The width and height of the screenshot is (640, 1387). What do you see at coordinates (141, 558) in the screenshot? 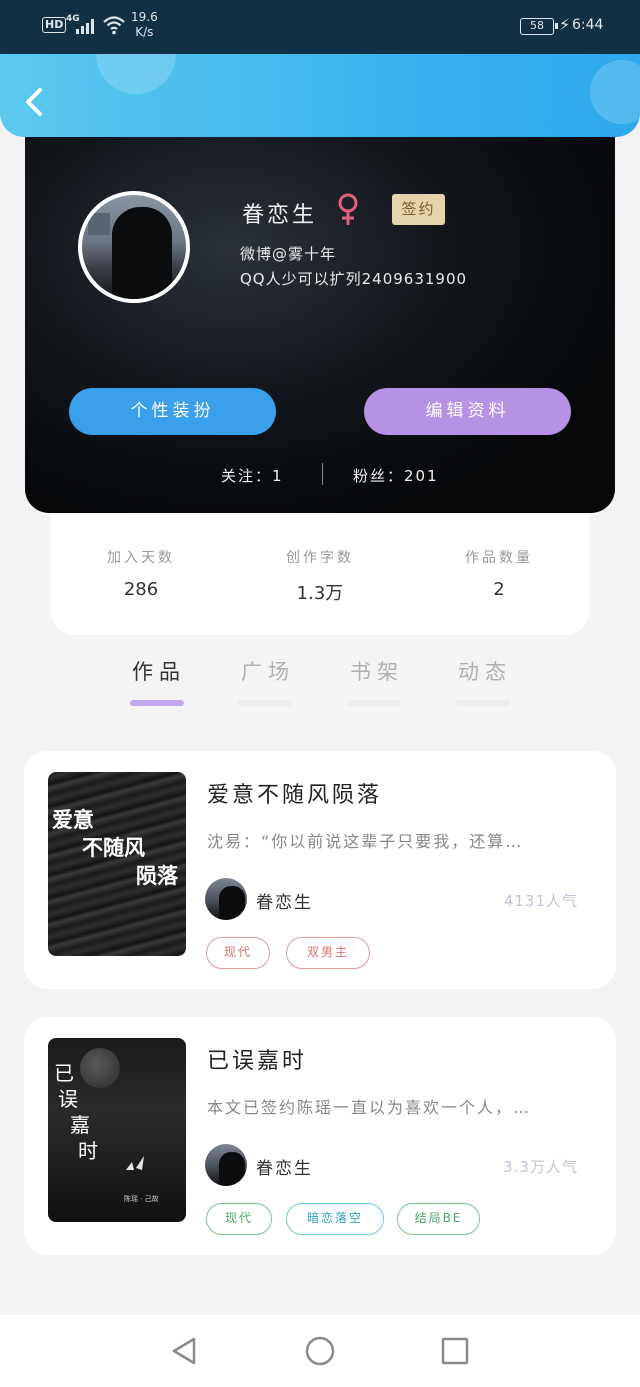
I see `stat-label: 加入天数` at bounding box center [141, 558].